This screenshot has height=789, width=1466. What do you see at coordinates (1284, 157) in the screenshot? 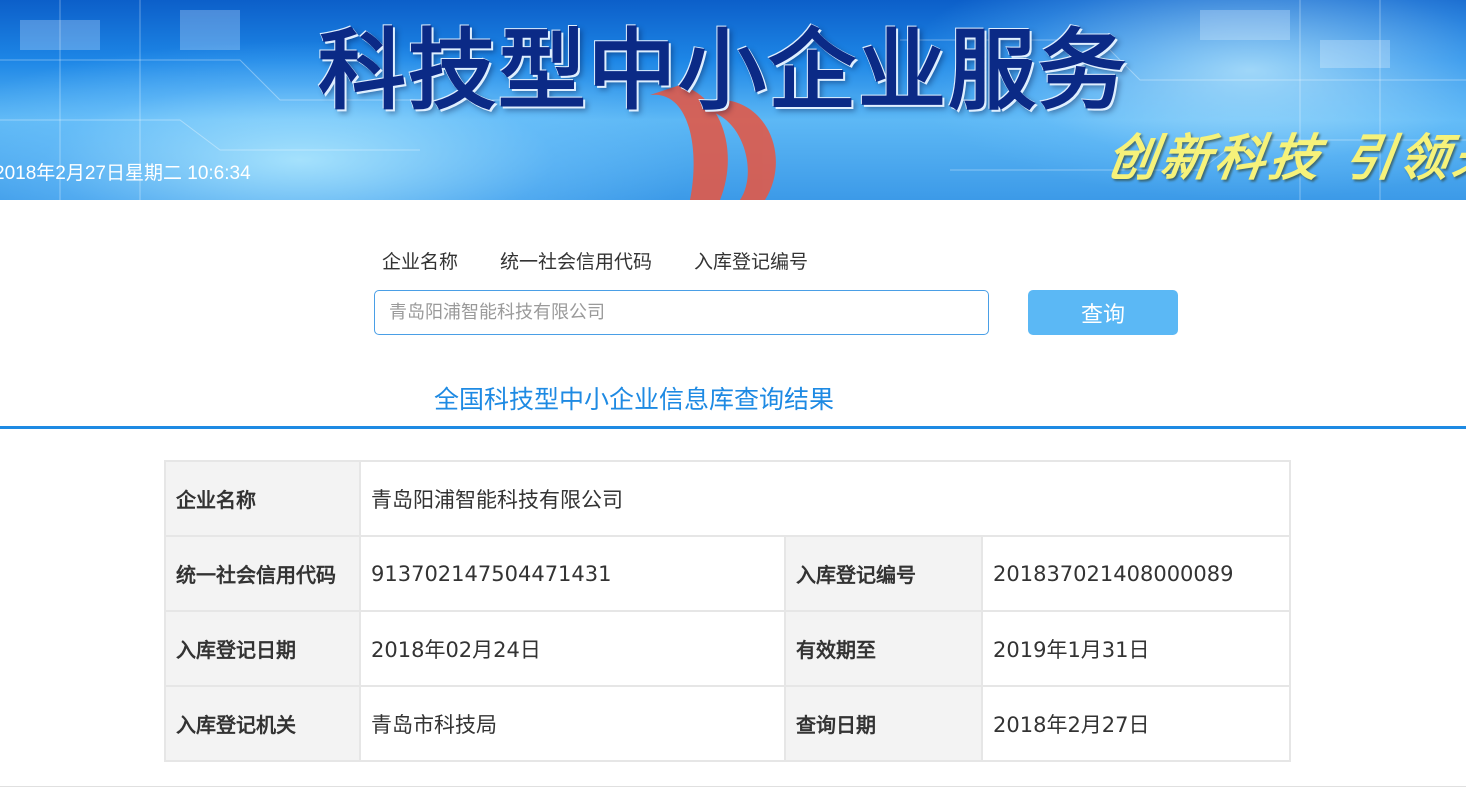
I see `banner-slogan: 创新科技 引领未来` at bounding box center [1284, 157].